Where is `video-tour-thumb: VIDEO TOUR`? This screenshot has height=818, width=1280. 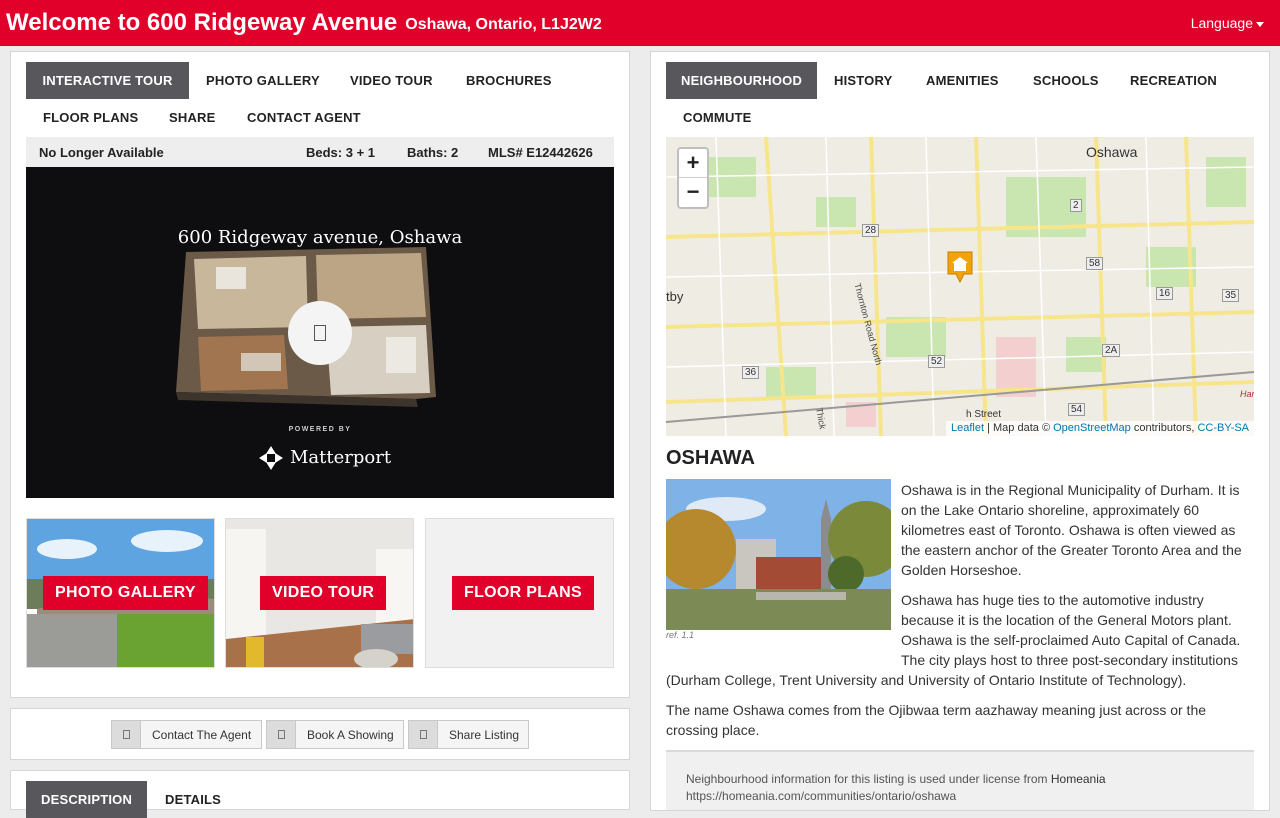 video-tour-thumb: VIDEO TOUR is located at coordinates (319, 593).